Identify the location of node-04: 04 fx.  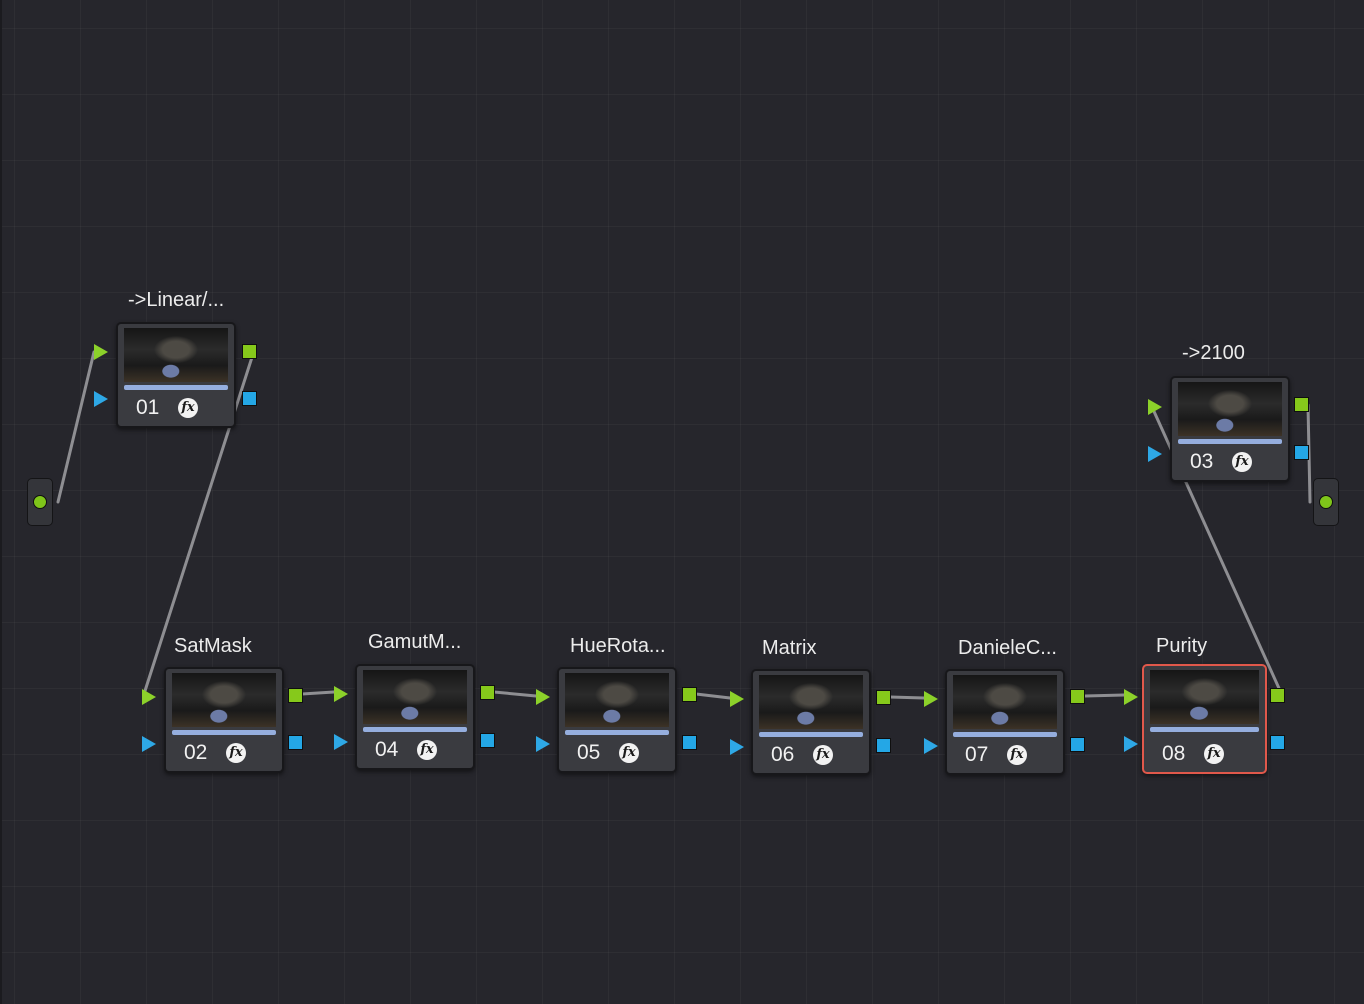
(415, 717).